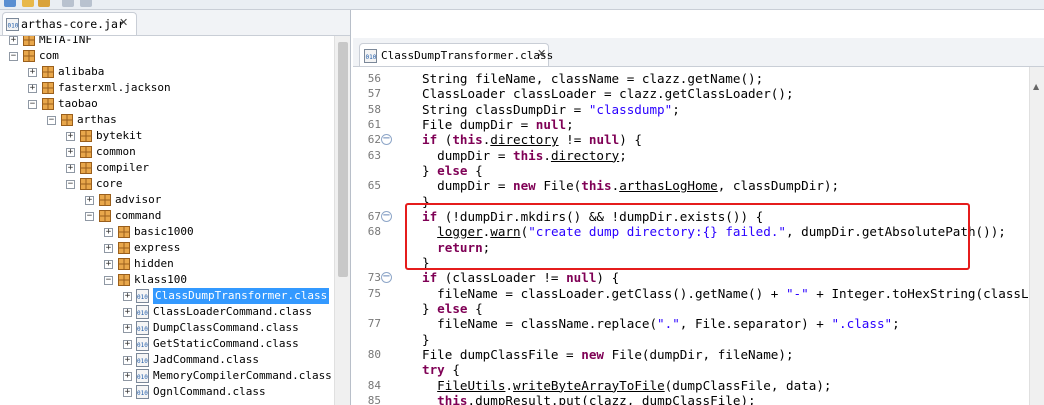  Describe the element at coordinates (242, 375) in the screenshot. I see `tree-item-label: MemoryCompilerCommand.class` at that location.